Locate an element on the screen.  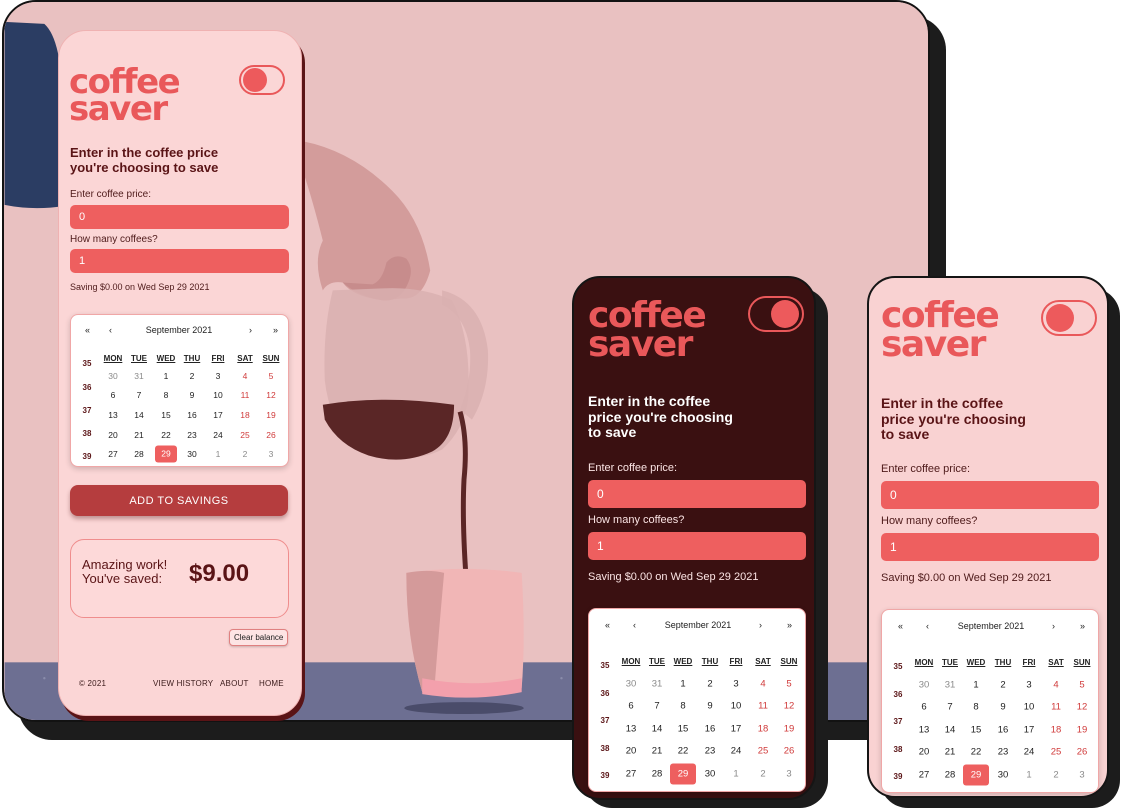
price-input: 0 is located at coordinates (179, 217).